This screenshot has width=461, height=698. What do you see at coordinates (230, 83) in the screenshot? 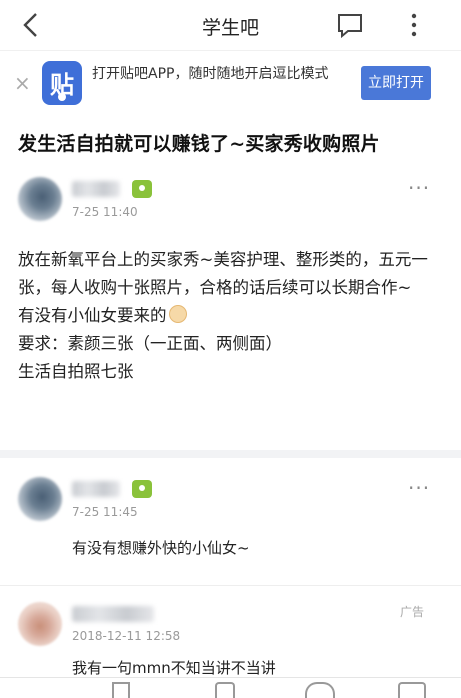
I see `app-promo-banner: × 贴 打开贴吧APP，随时随地开启逗比模式 立即打开` at bounding box center [230, 83].